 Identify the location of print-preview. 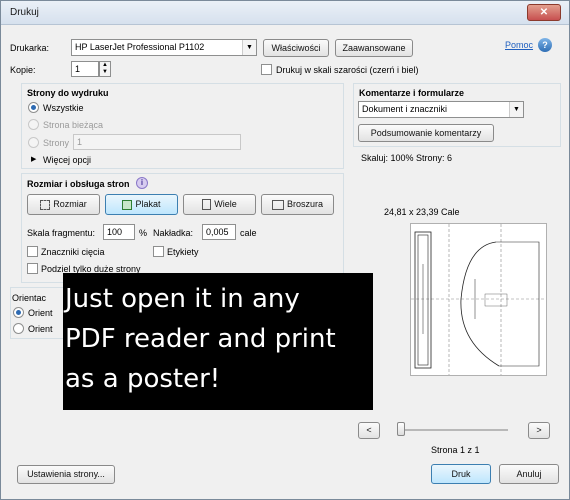
(478, 299).